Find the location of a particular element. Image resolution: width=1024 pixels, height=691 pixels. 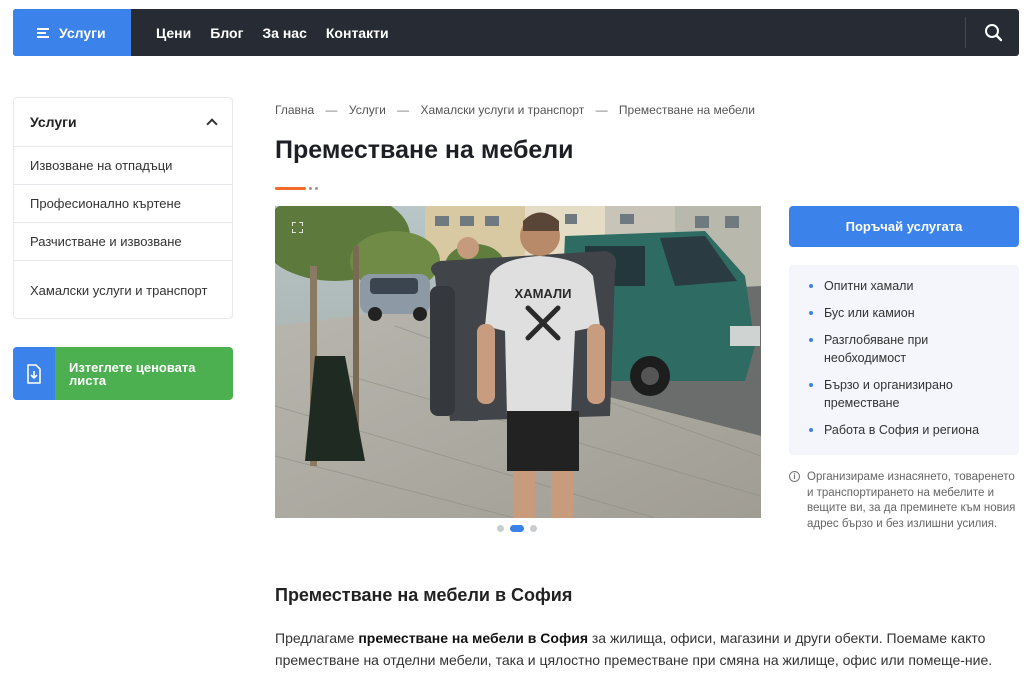

title-underline is located at coordinates (296, 189).